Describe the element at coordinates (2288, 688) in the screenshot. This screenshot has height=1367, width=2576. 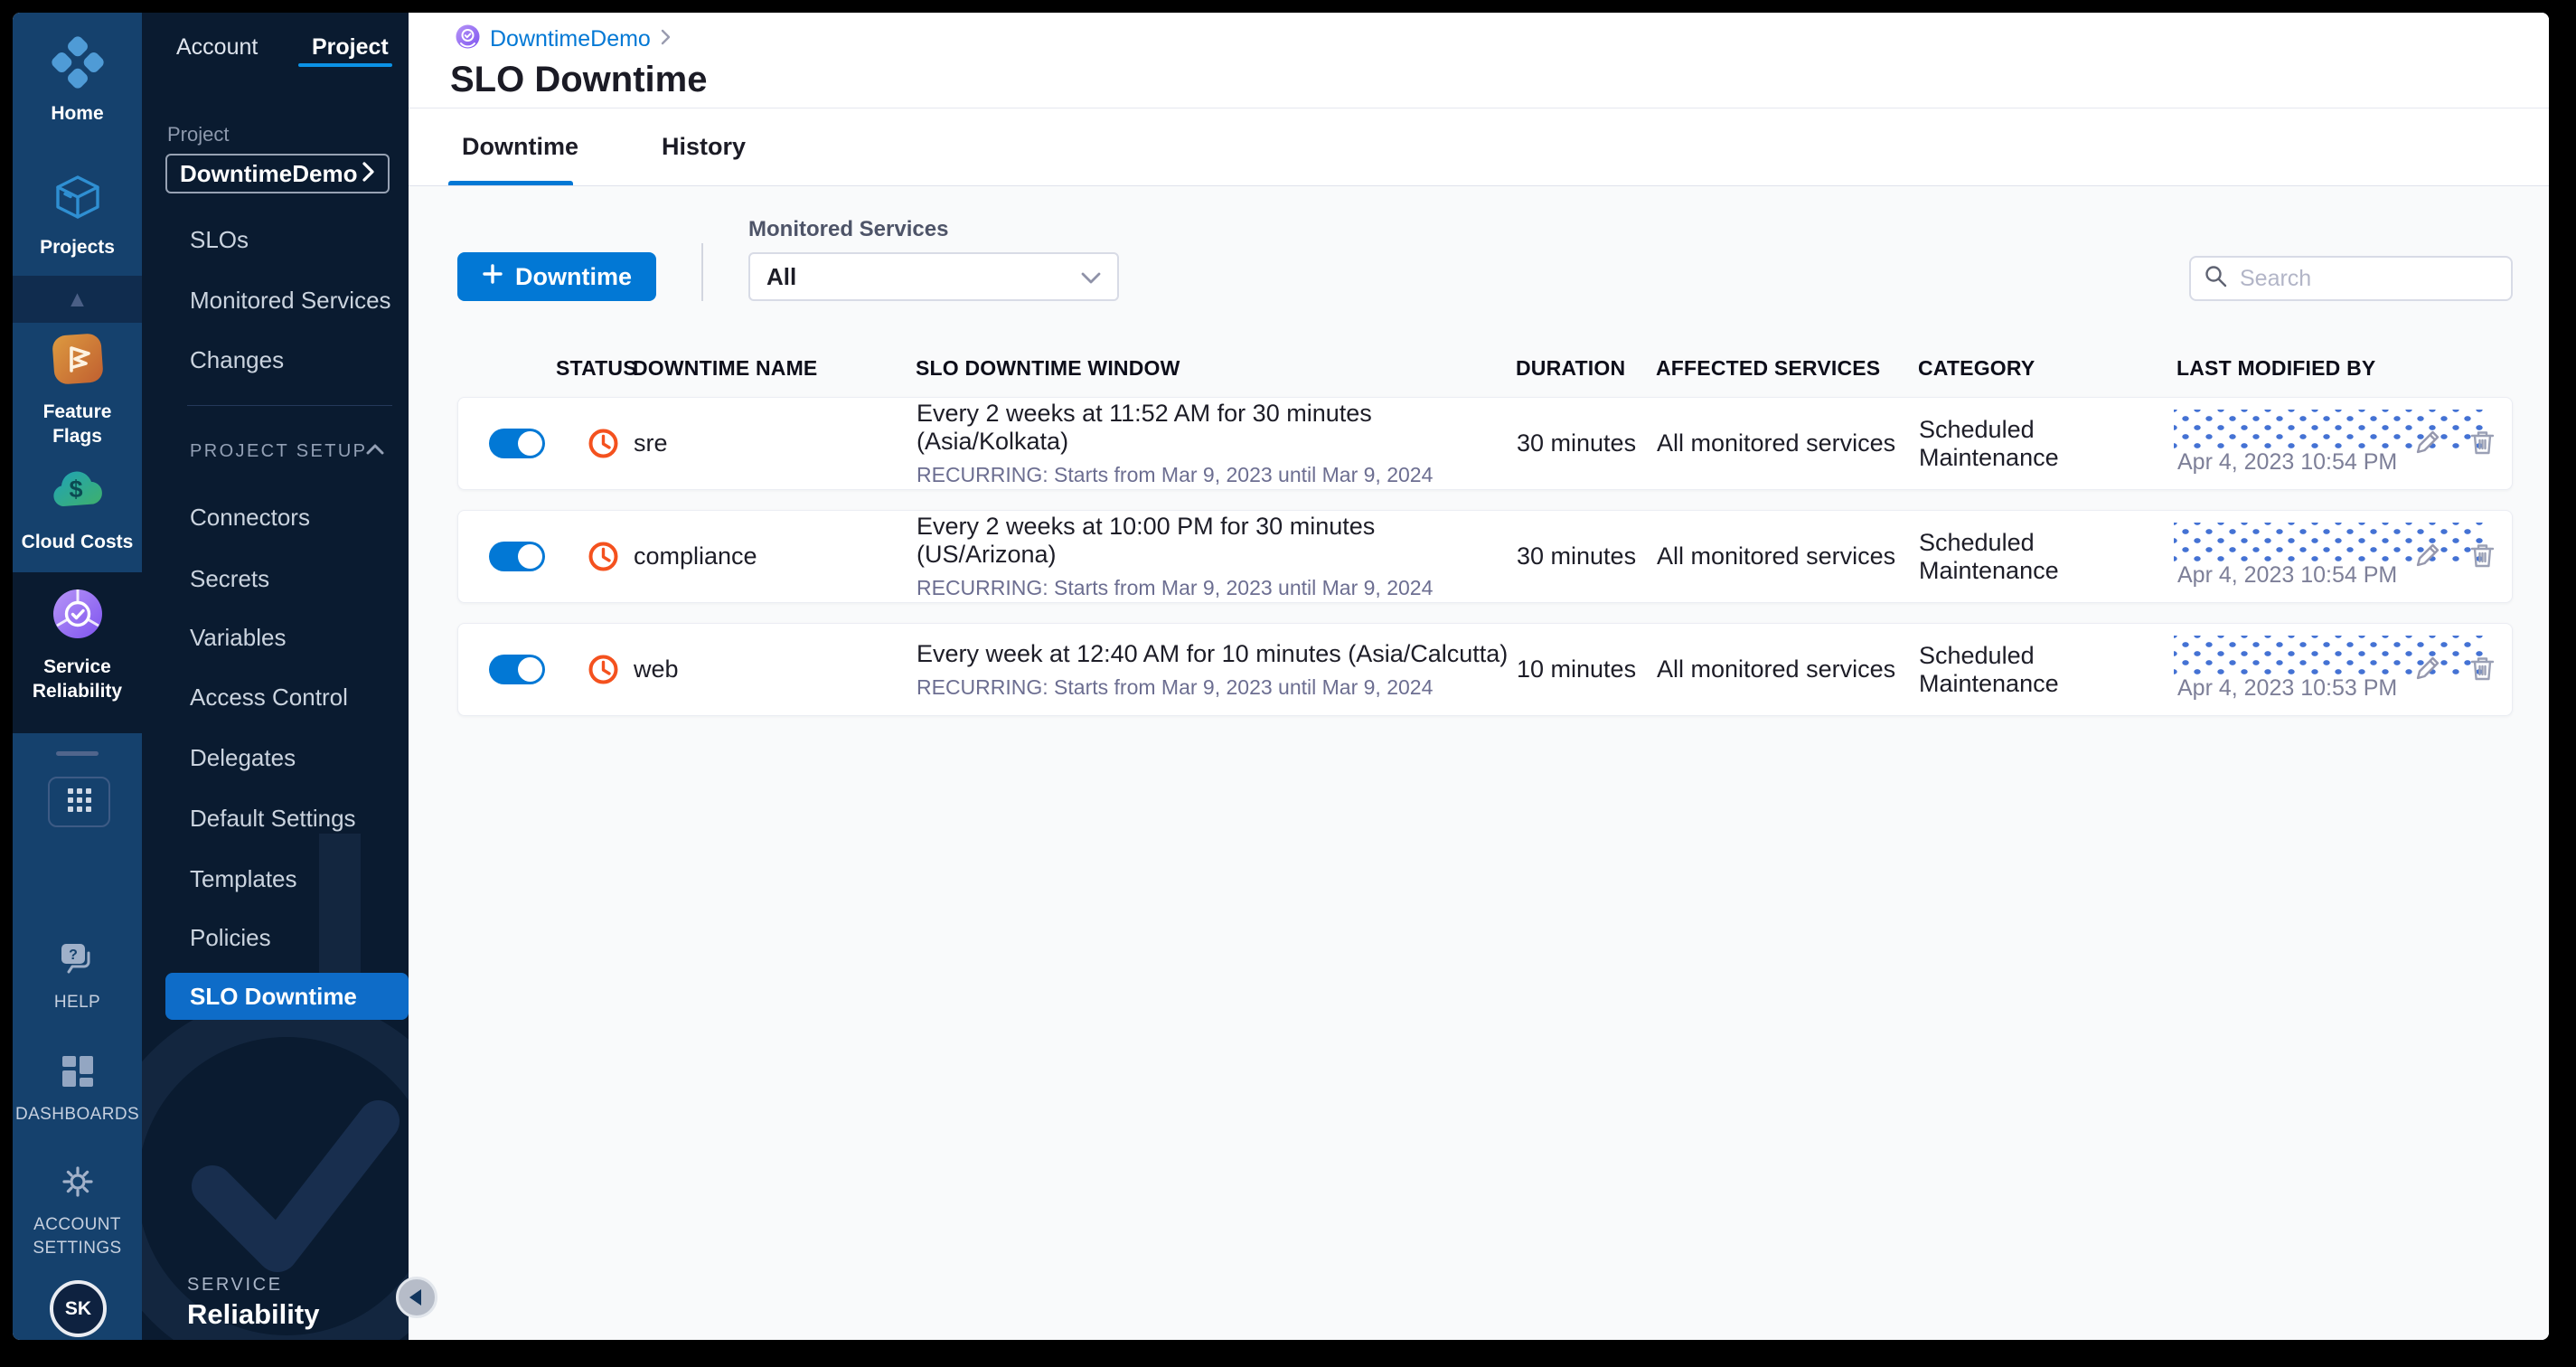
I see `last-modified-timestamp: Apr 4, 2023 10:53 PM` at that location.